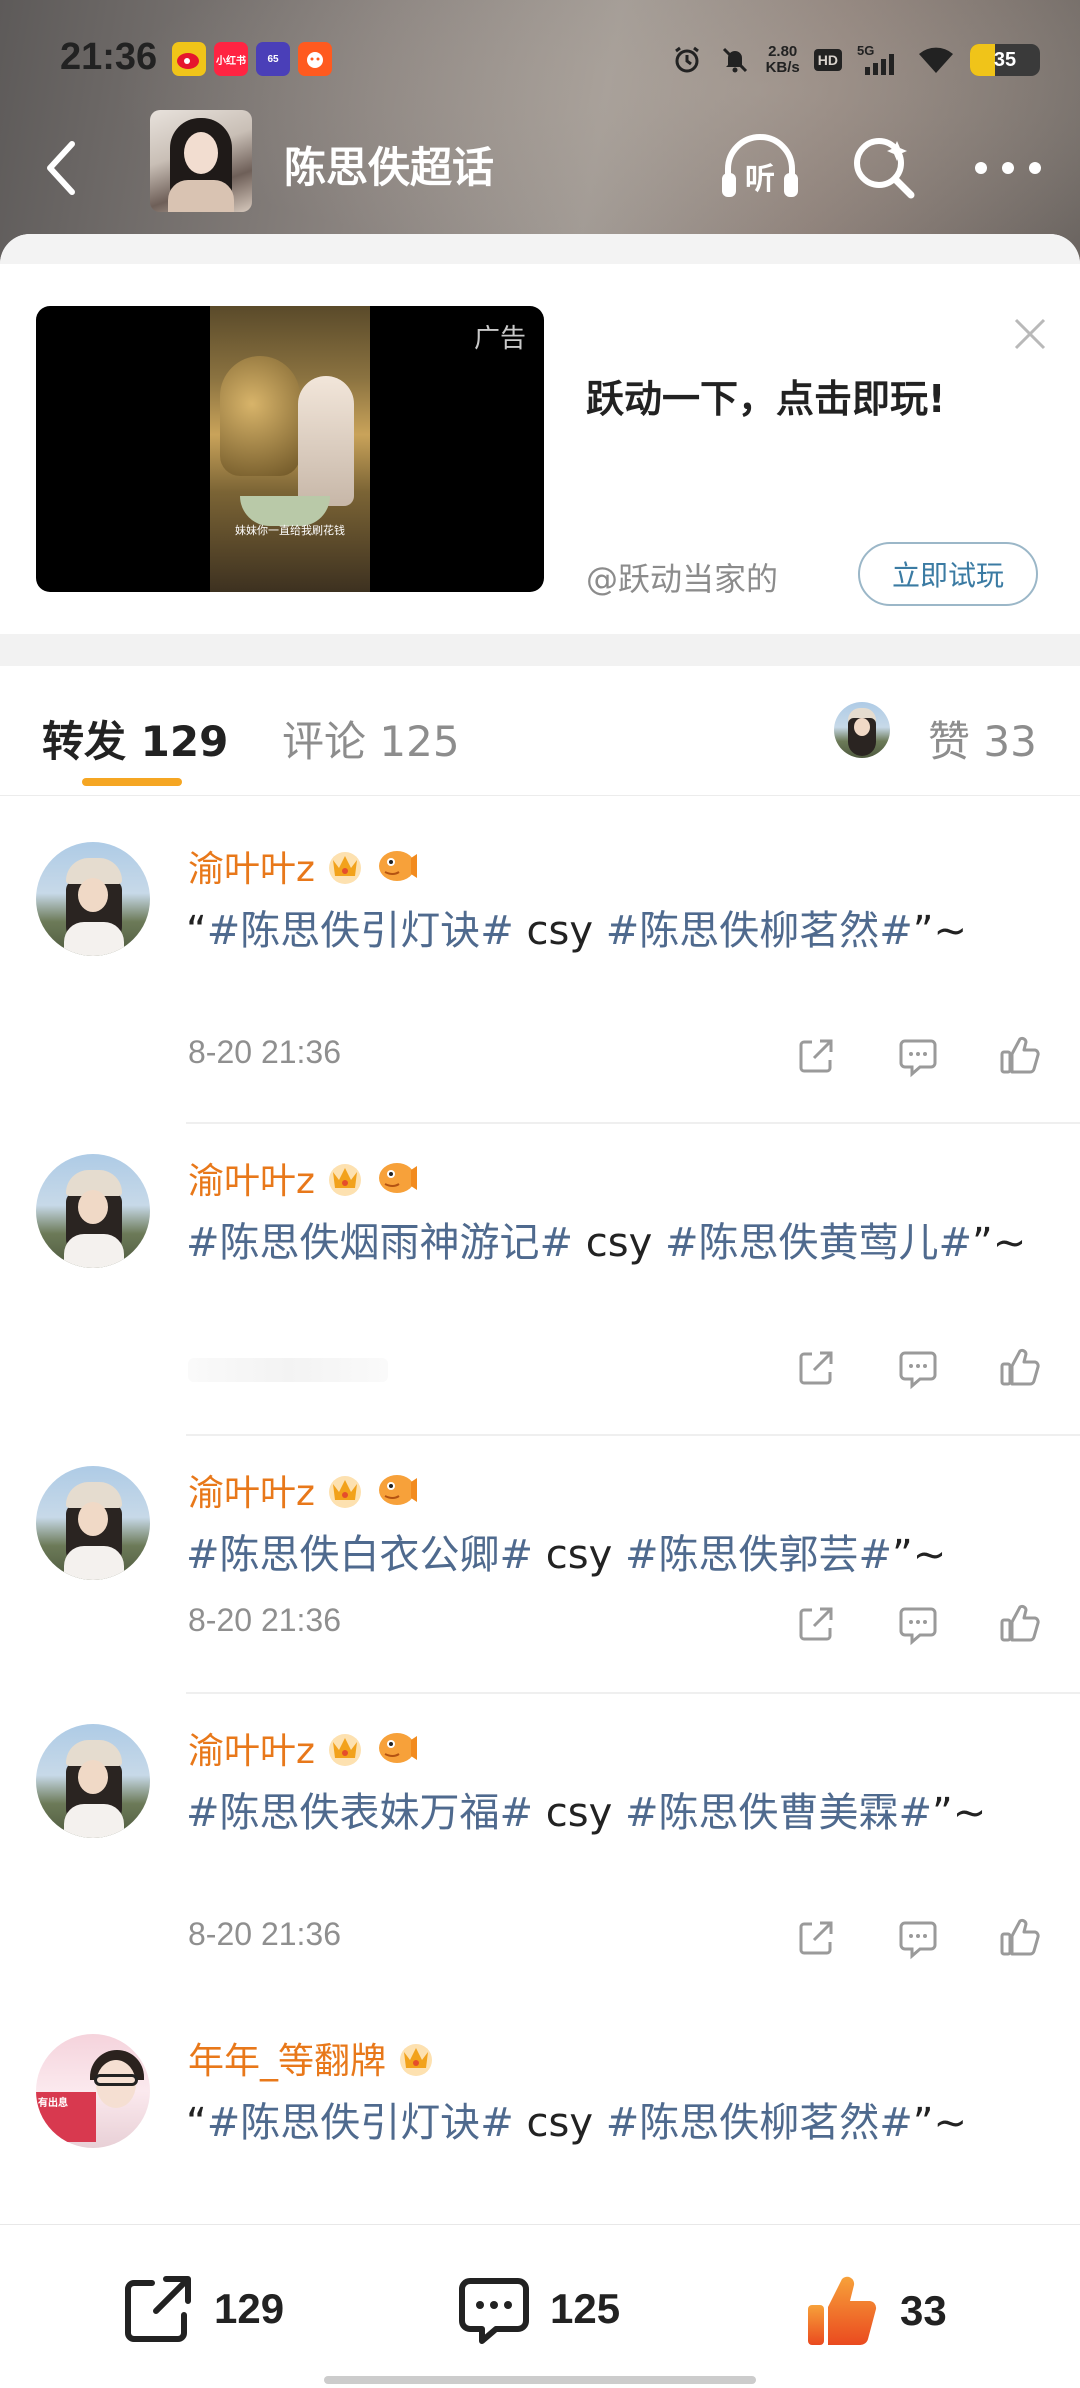  What do you see at coordinates (682, 577) in the screenshot?
I see `ad-author: @跃动当家的` at bounding box center [682, 577].